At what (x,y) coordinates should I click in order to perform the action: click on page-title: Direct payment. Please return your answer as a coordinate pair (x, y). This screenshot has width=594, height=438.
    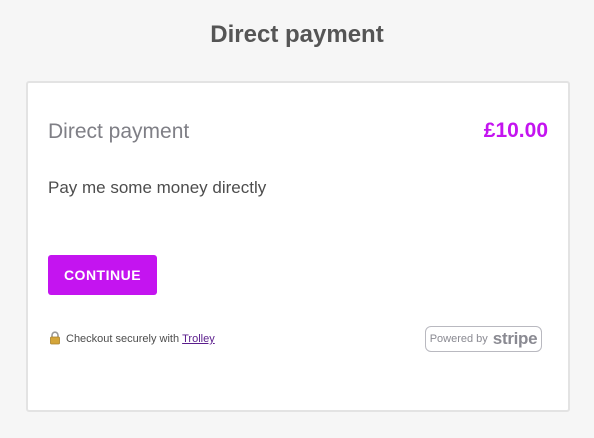
    Looking at the image, I should click on (297, 34).